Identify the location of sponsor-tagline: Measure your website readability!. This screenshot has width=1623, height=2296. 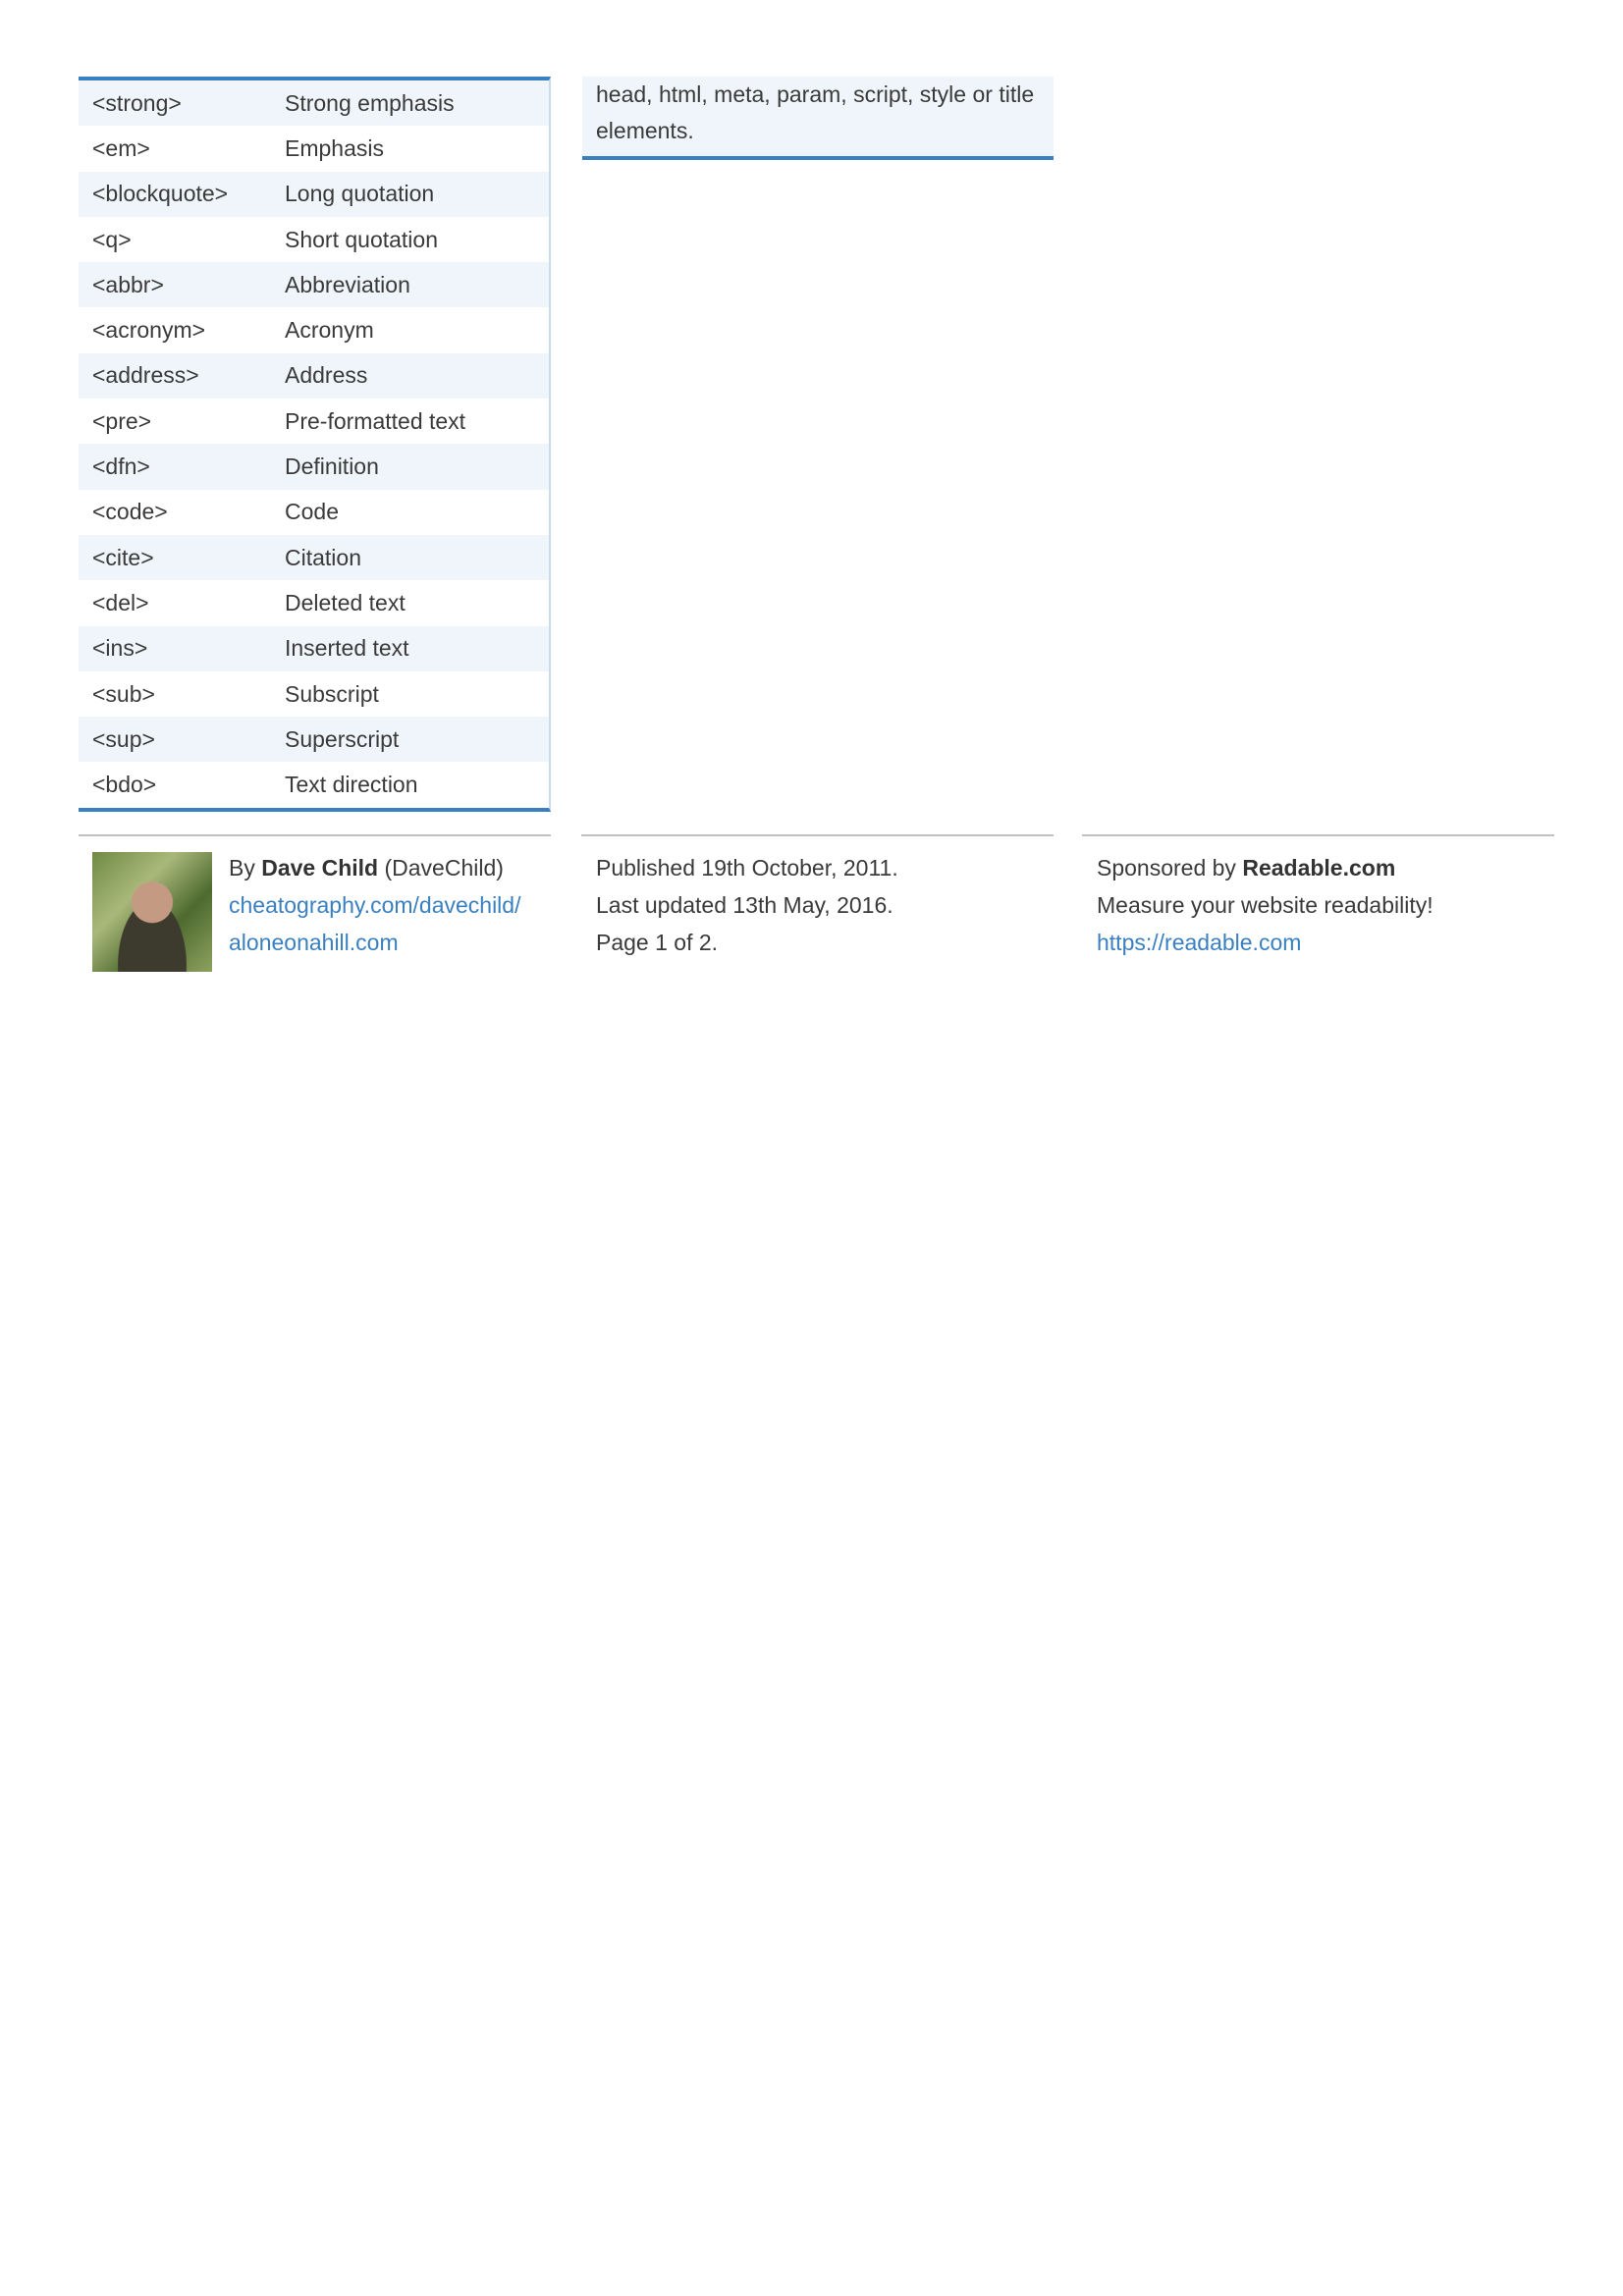
(1265, 905).